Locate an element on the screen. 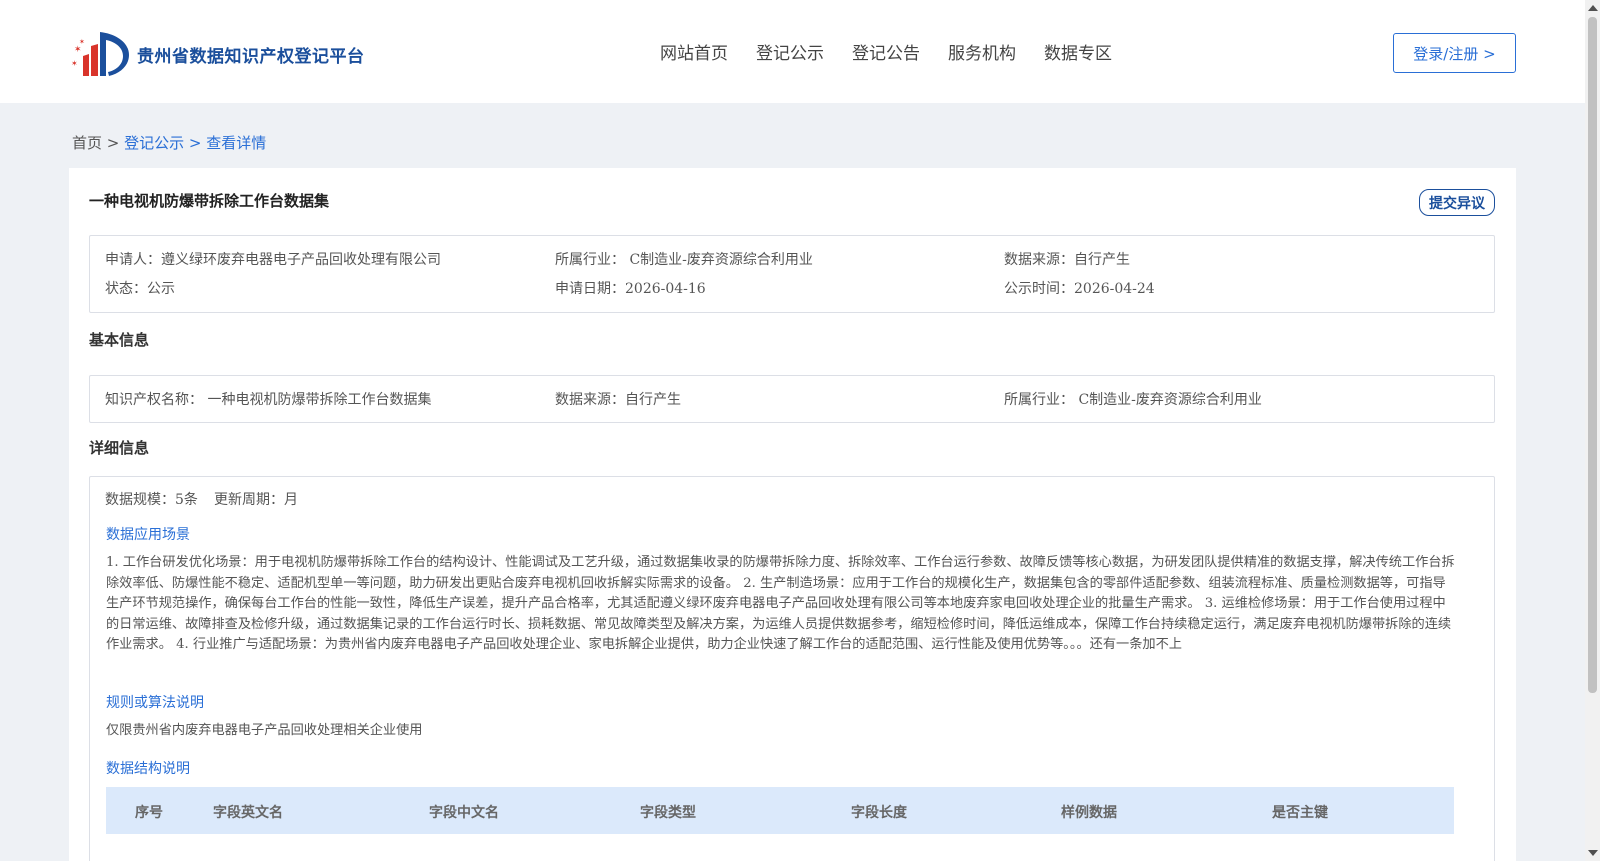 The image size is (1600, 861). nav-registration-public: 登记公示 is located at coordinates (790, 51).